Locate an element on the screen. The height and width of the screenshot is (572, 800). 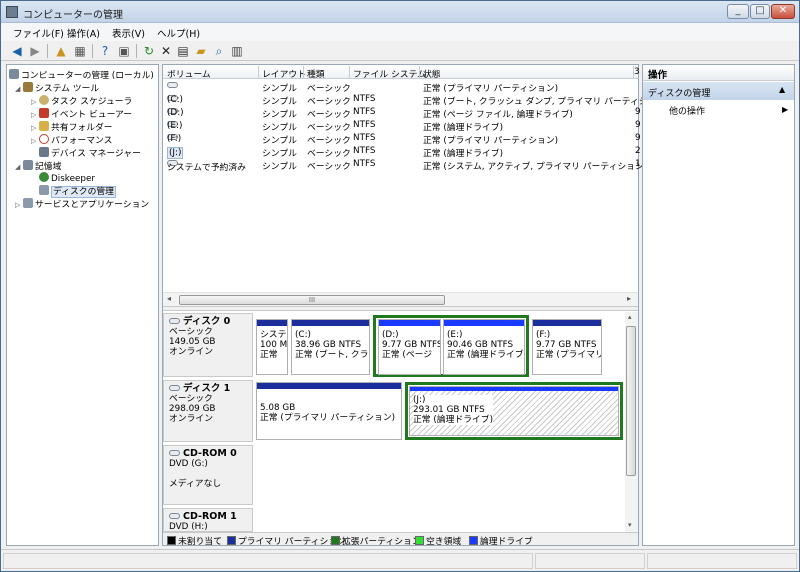
computer-icon is located at coordinates (14, 74).